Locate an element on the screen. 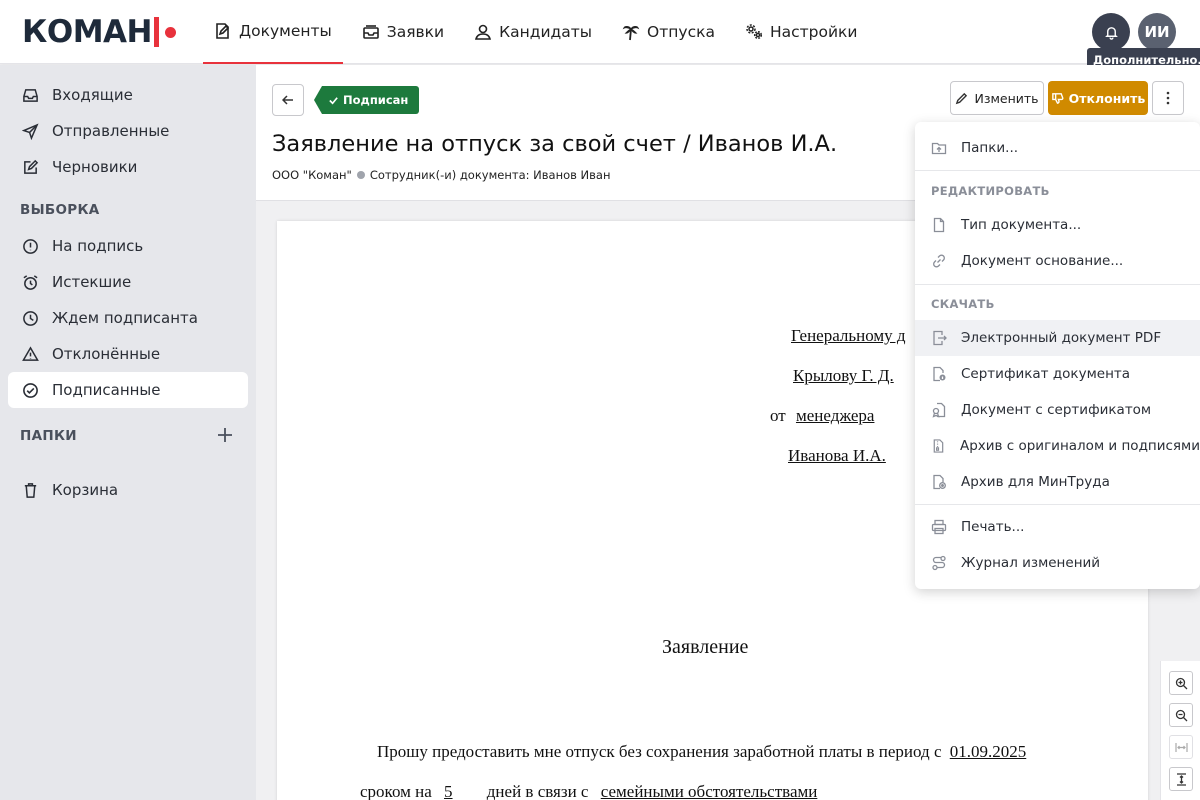  sidebar-item-inbox: Входящие is located at coordinates (128, 95).